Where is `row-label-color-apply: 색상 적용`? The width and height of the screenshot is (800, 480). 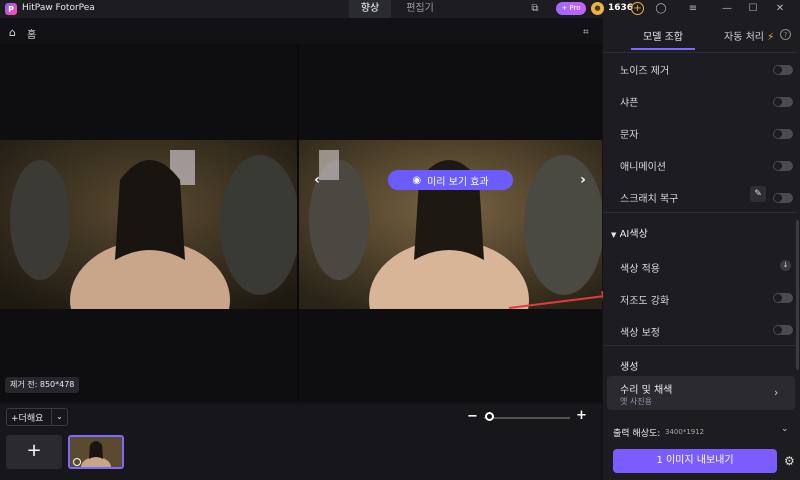
row-label-color-apply: 색상 적용 is located at coordinates (640, 269).